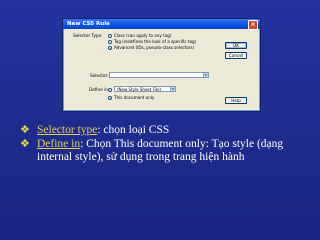 Image resolution: width=320 pixels, height=240 pixels. What do you see at coordinates (59, 144) in the screenshot?
I see `bullet-keyword: Define in` at bounding box center [59, 144].